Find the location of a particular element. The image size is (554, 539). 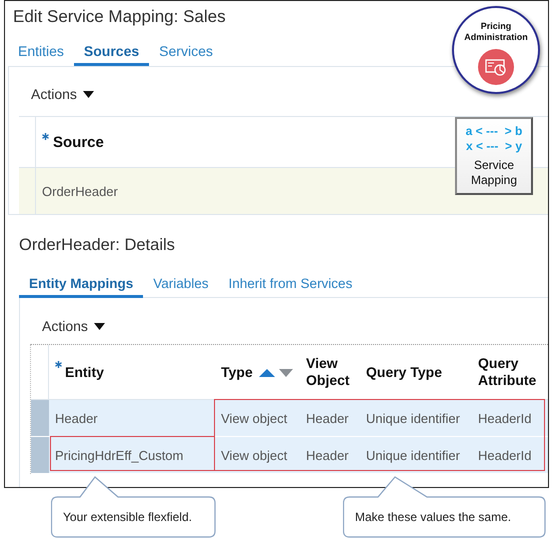

tab: Services is located at coordinates (186, 48).